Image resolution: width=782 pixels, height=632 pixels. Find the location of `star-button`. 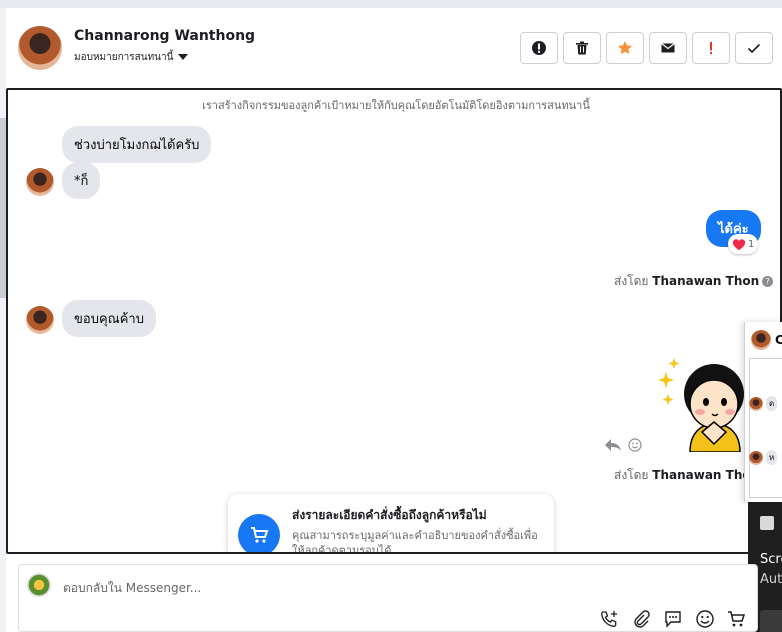

star-button is located at coordinates (625, 48).